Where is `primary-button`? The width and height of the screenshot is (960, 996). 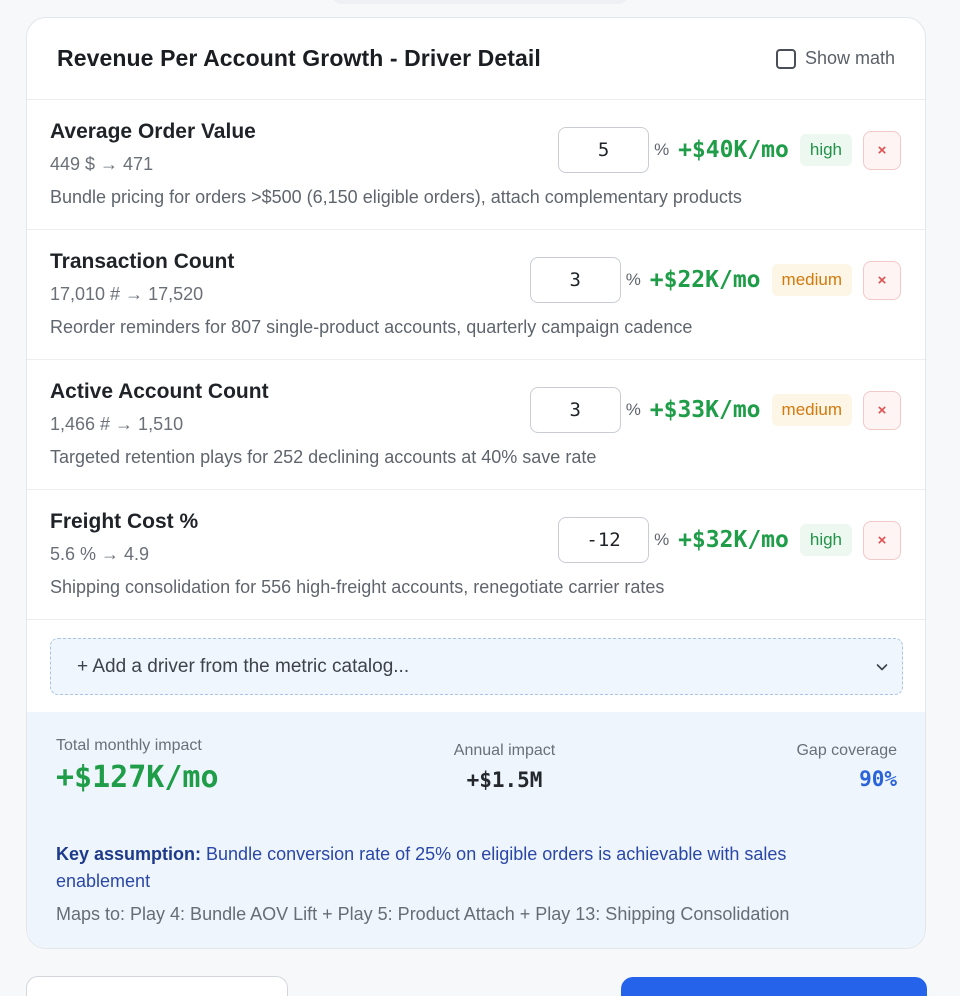
primary-button is located at coordinates (774, 986).